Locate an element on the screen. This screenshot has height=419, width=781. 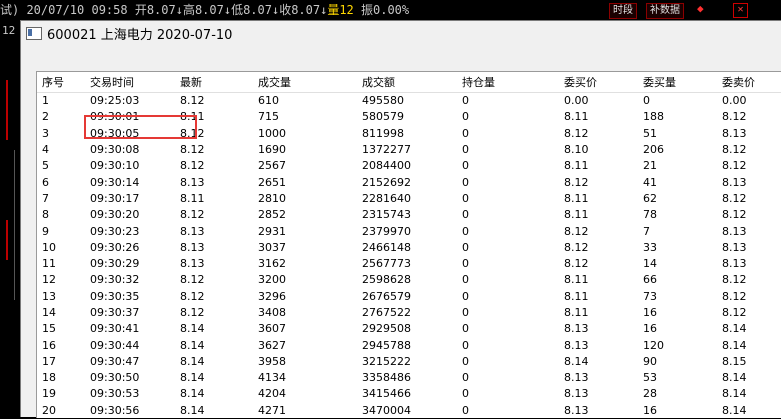
table-row: 11 09:30:29 8.13 3162 2567773 0 8.12 14 8.13 is located at coordinates (409, 264).